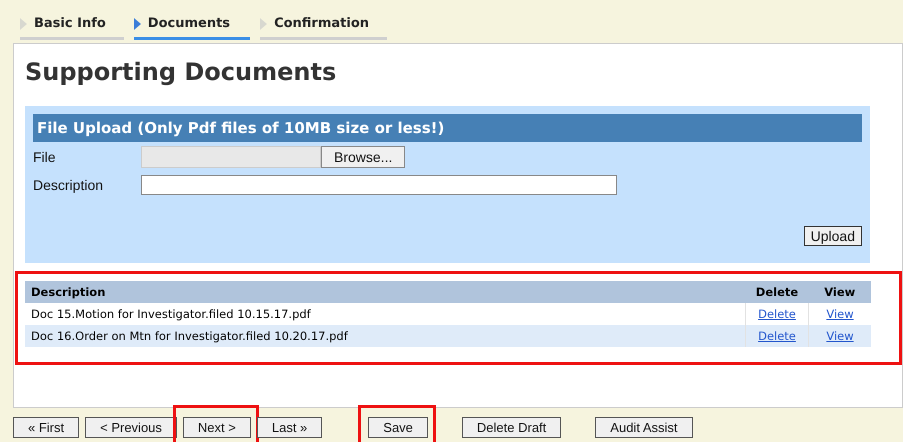 Image resolution: width=903 pixels, height=442 pixels. What do you see at coordinates (216, 427) in the screenshot?
I see `nav-button: Next >` at bounding box center [216, 427].